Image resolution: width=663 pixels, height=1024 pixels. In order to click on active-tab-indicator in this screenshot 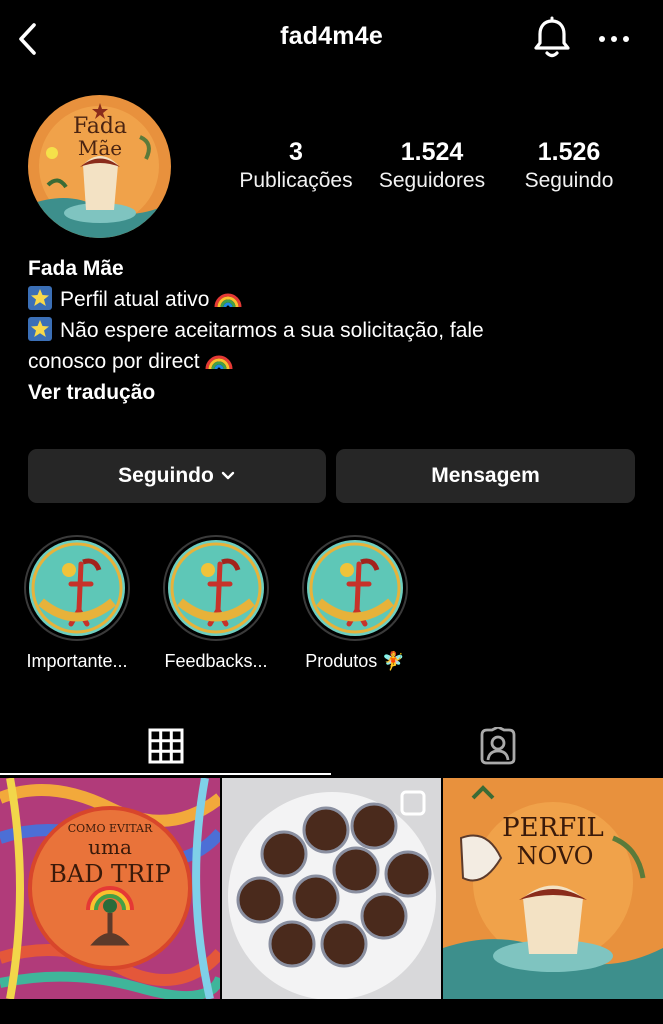, I will do `click(165, 774)`.